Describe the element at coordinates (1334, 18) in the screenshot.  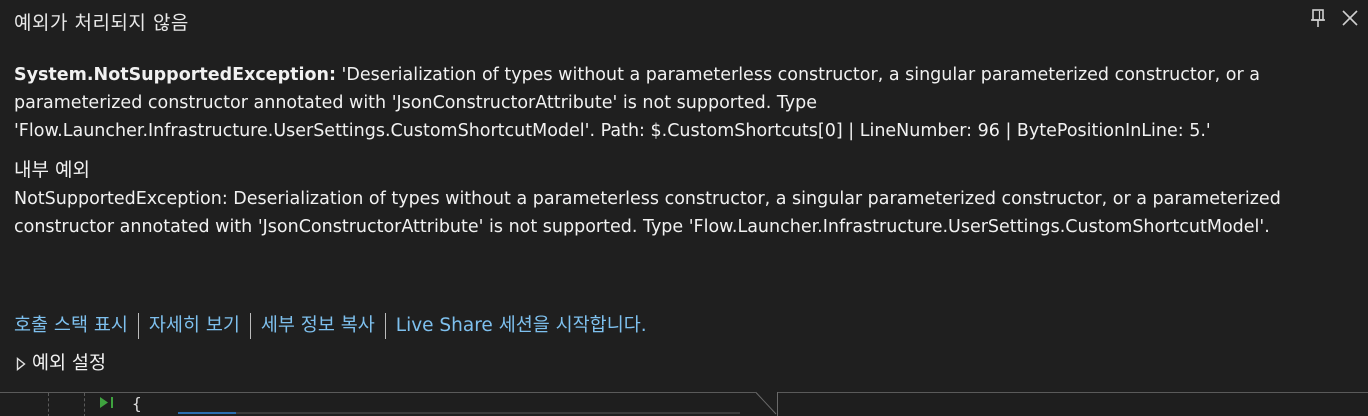
I see `title-icons` at that location.